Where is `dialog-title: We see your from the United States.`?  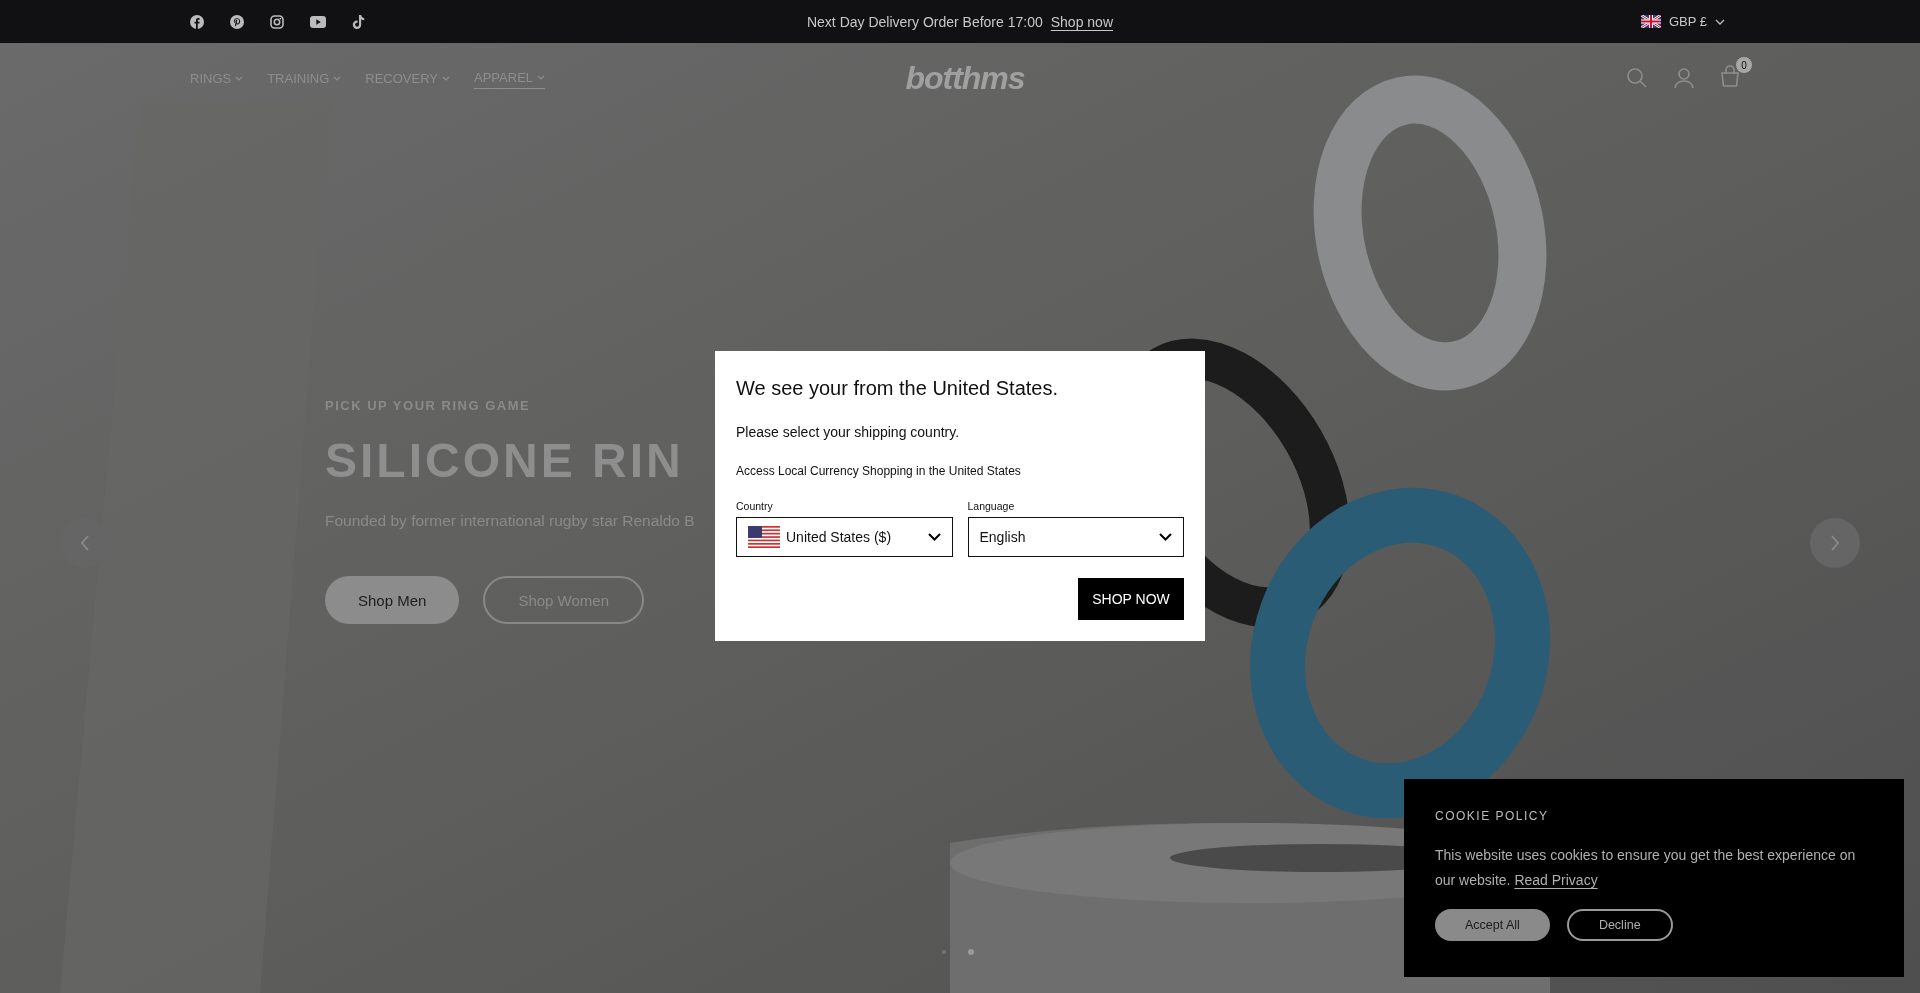 dialog-title: We see your from the United States. is located at coordinates (897, 388).